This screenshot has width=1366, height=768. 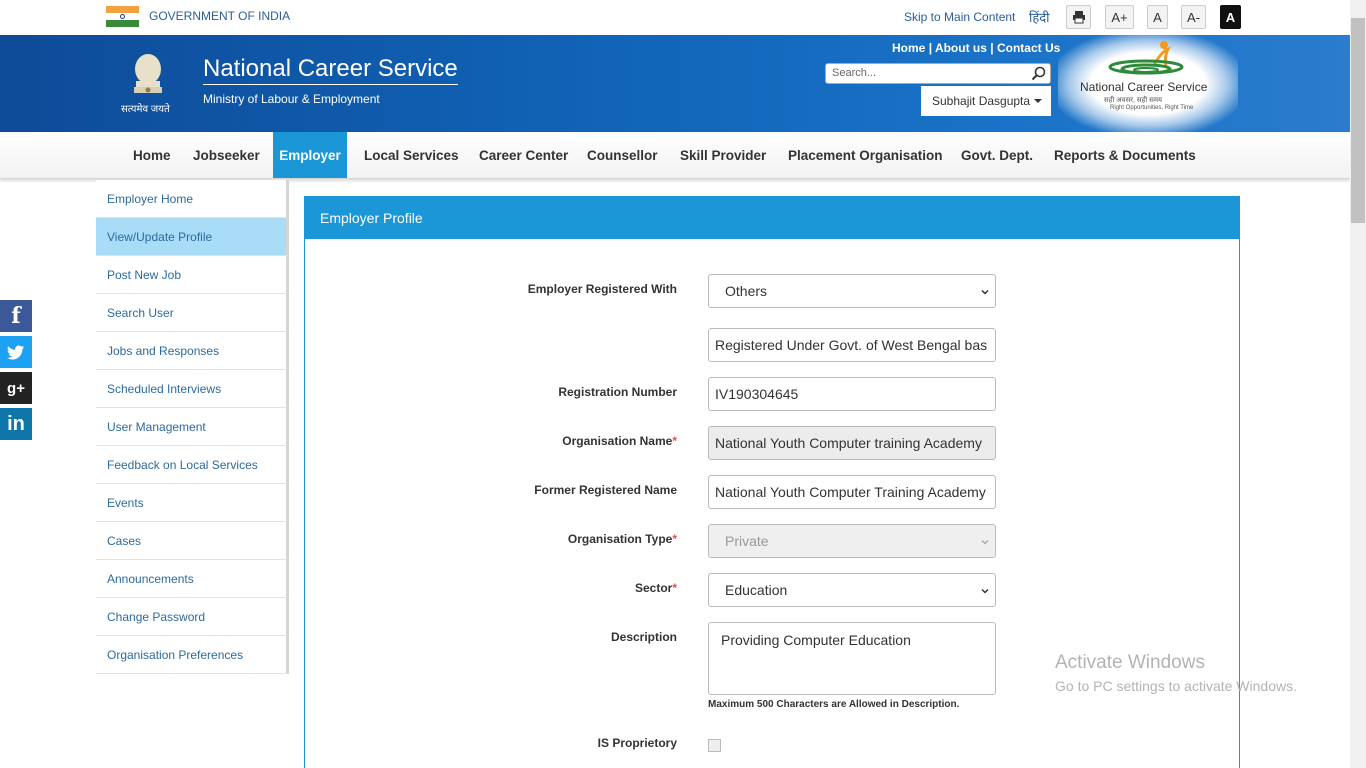 I want to click on organisation-name-input: National Youth Computer training Academy, so click(x=852, y=443).